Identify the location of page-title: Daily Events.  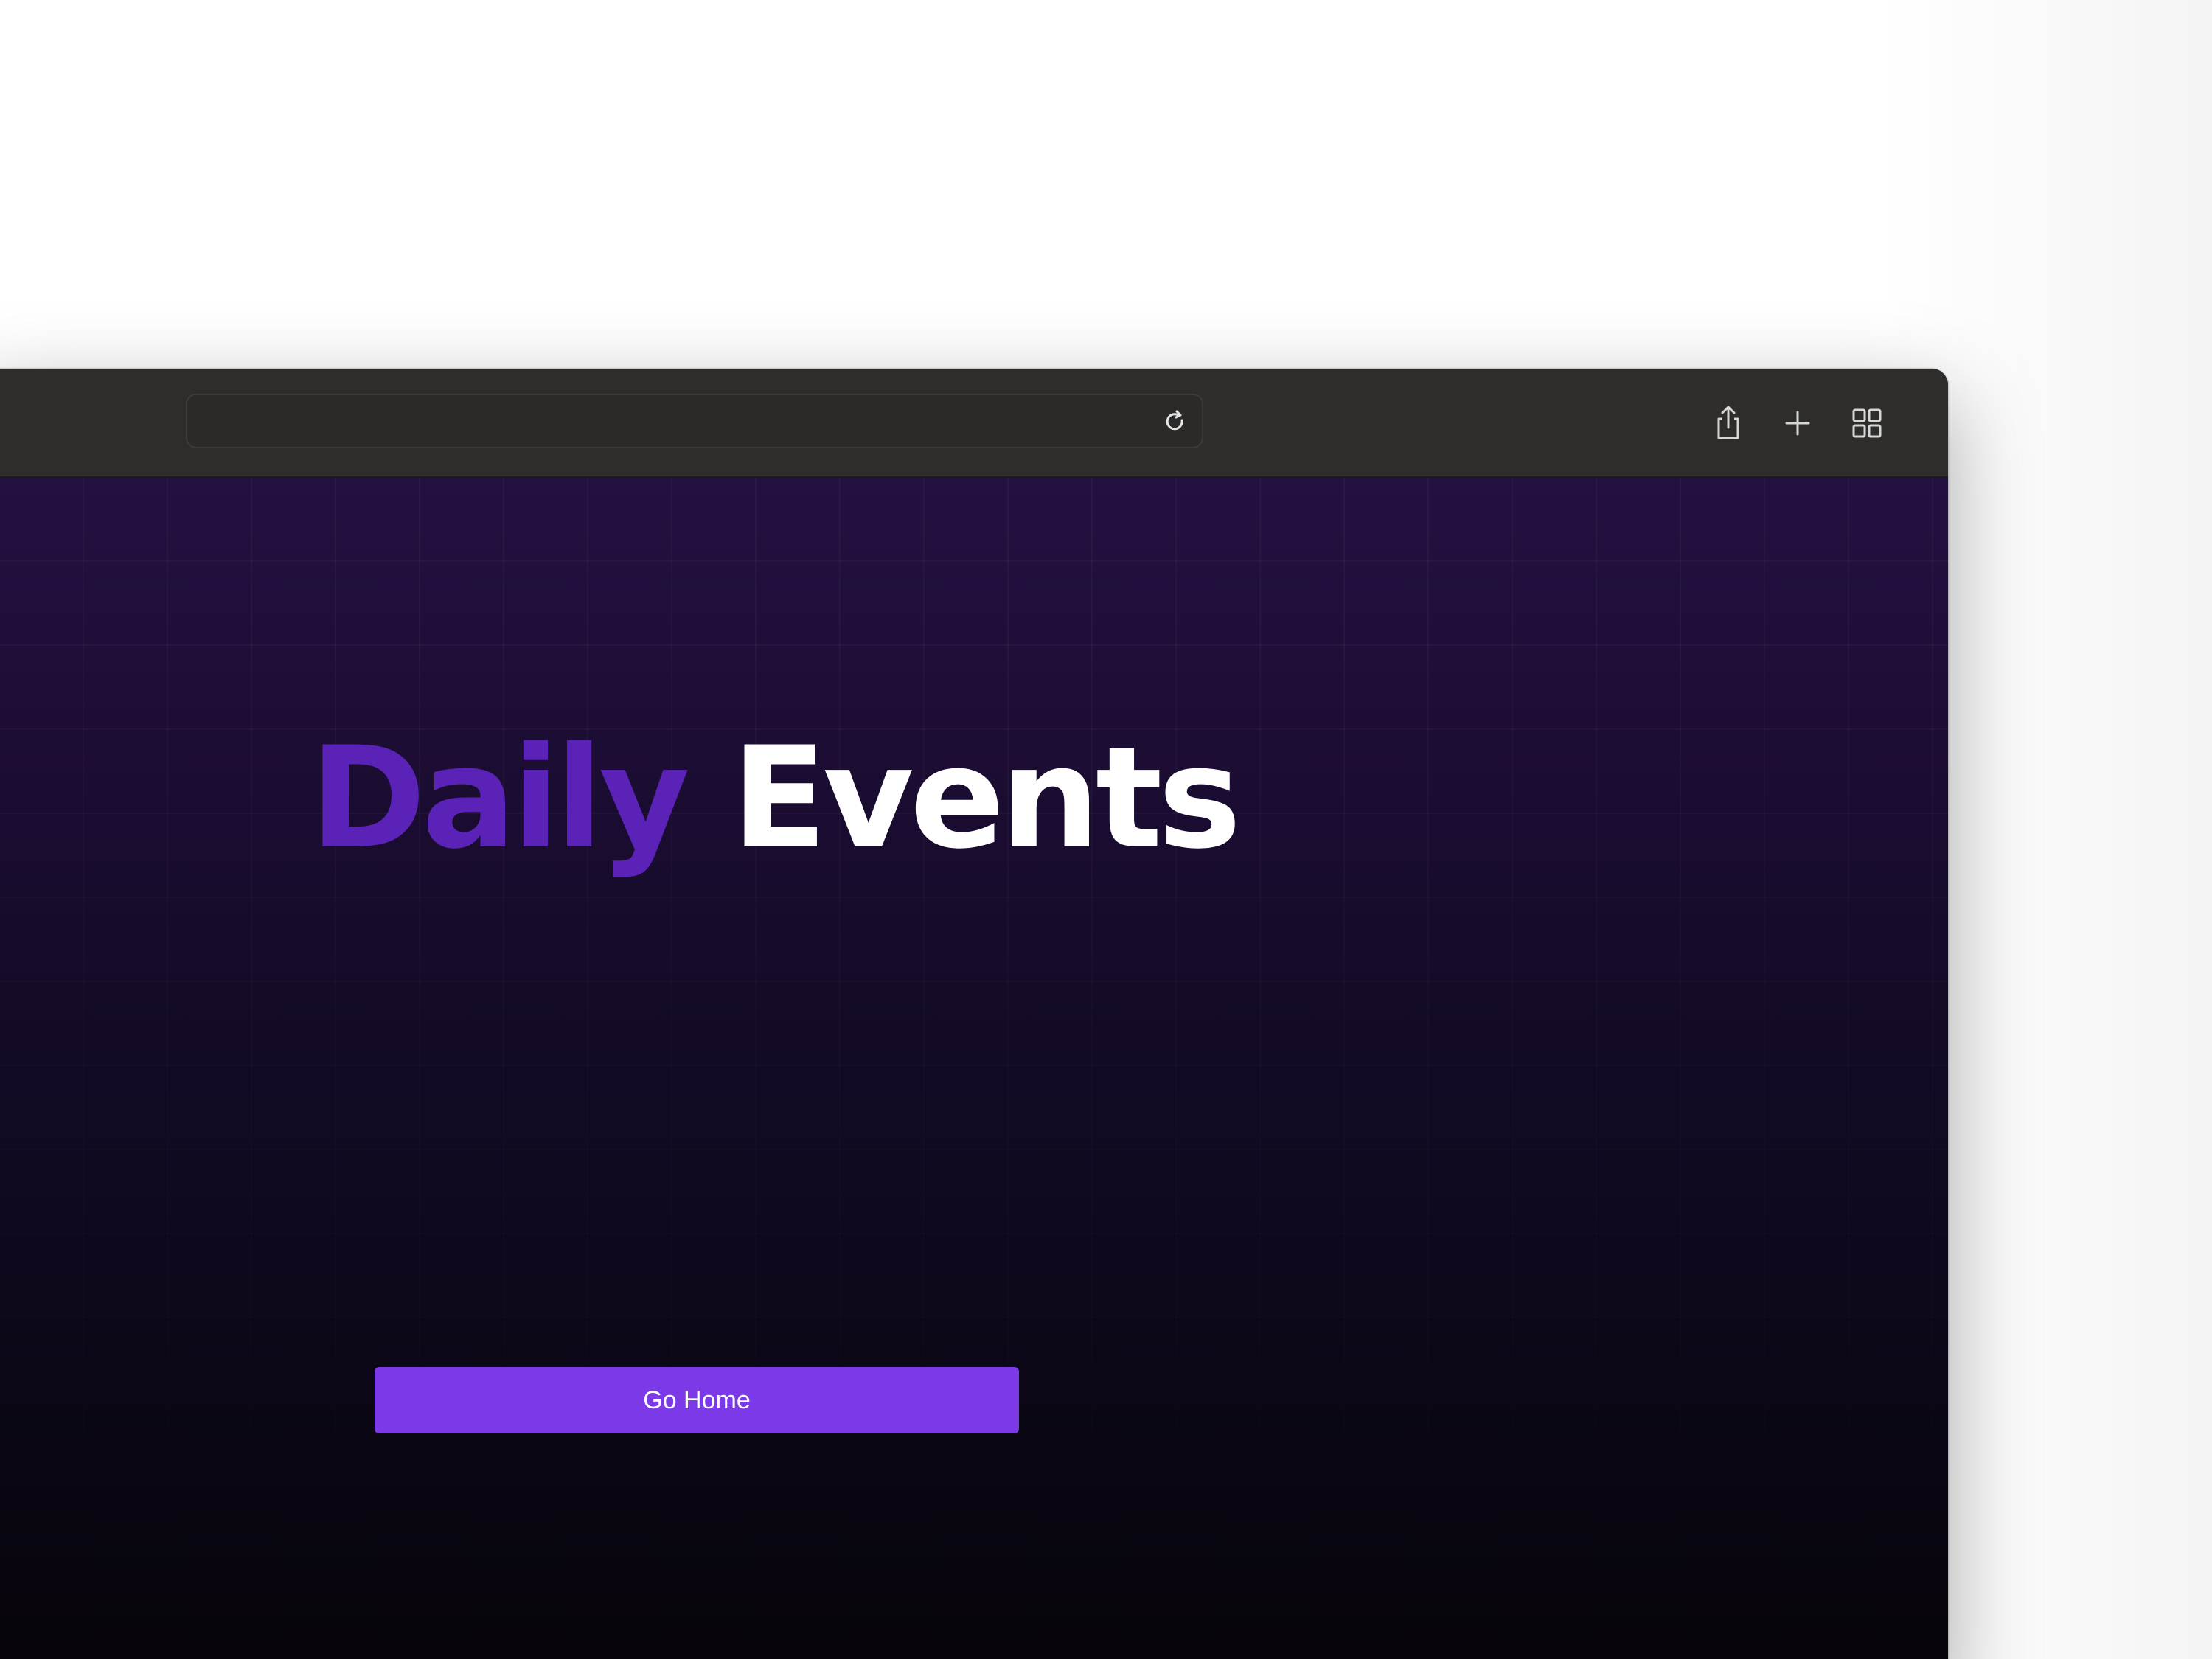
(776, 798).